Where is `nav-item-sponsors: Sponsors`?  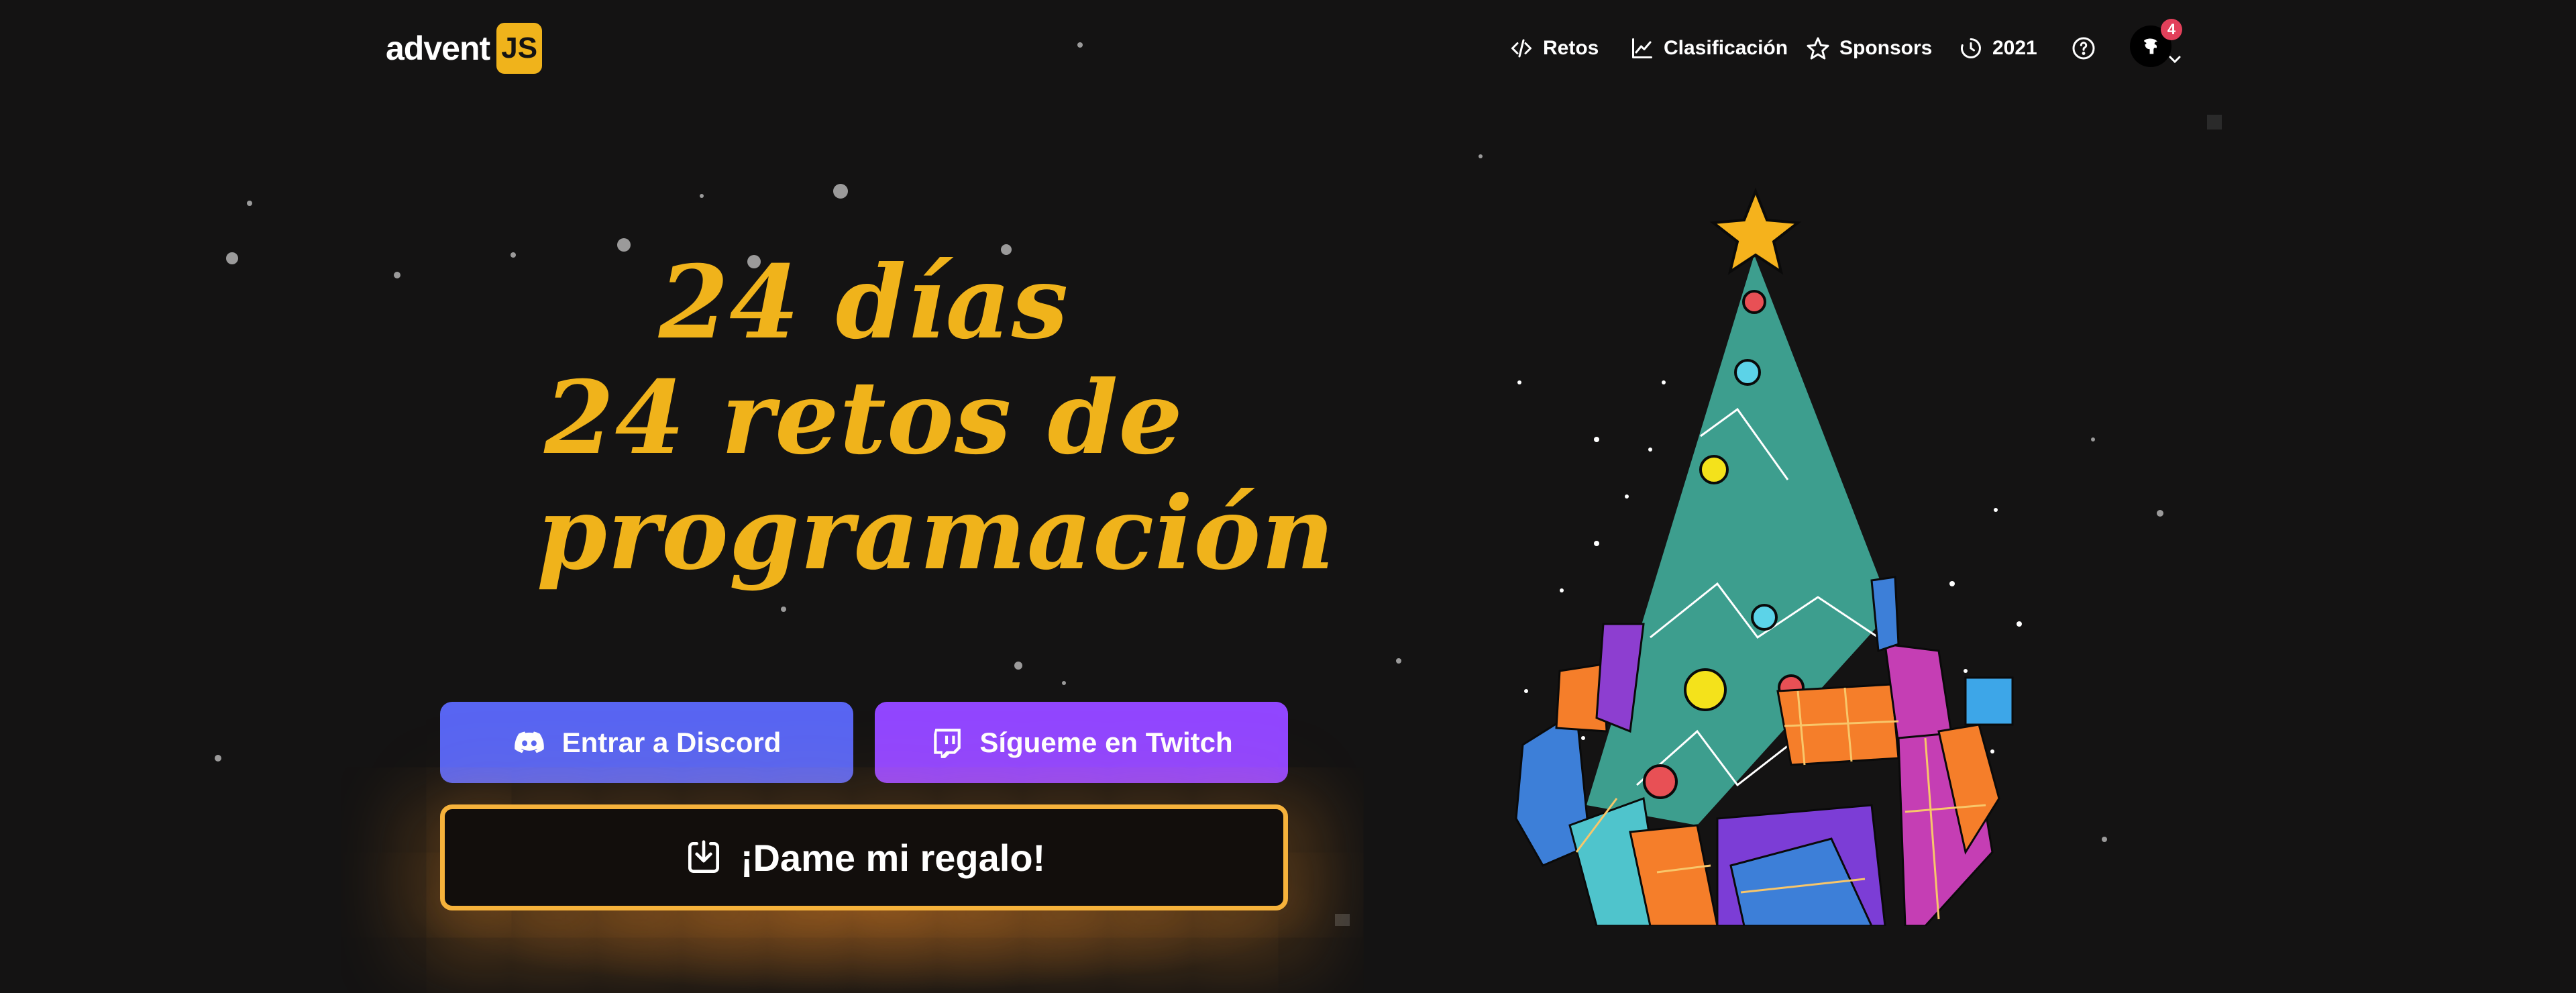 nav-item-sponsors: Sponsors is located at coordinates (1869, 48).